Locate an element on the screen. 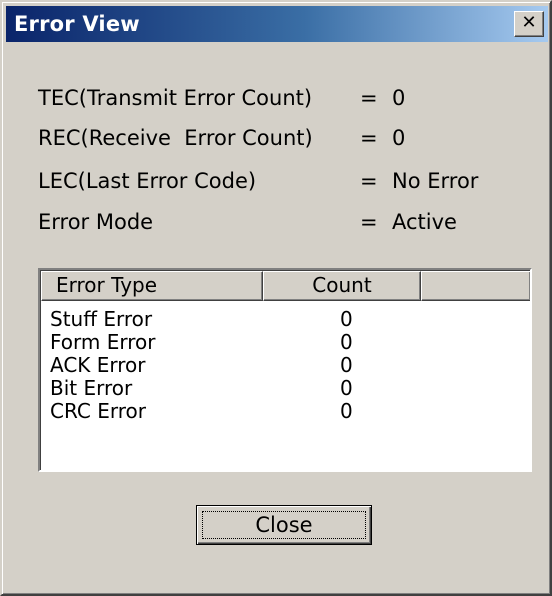 The image size is (552, 596). error-mode-label: Error Mode is located at coordinates (96, 222).